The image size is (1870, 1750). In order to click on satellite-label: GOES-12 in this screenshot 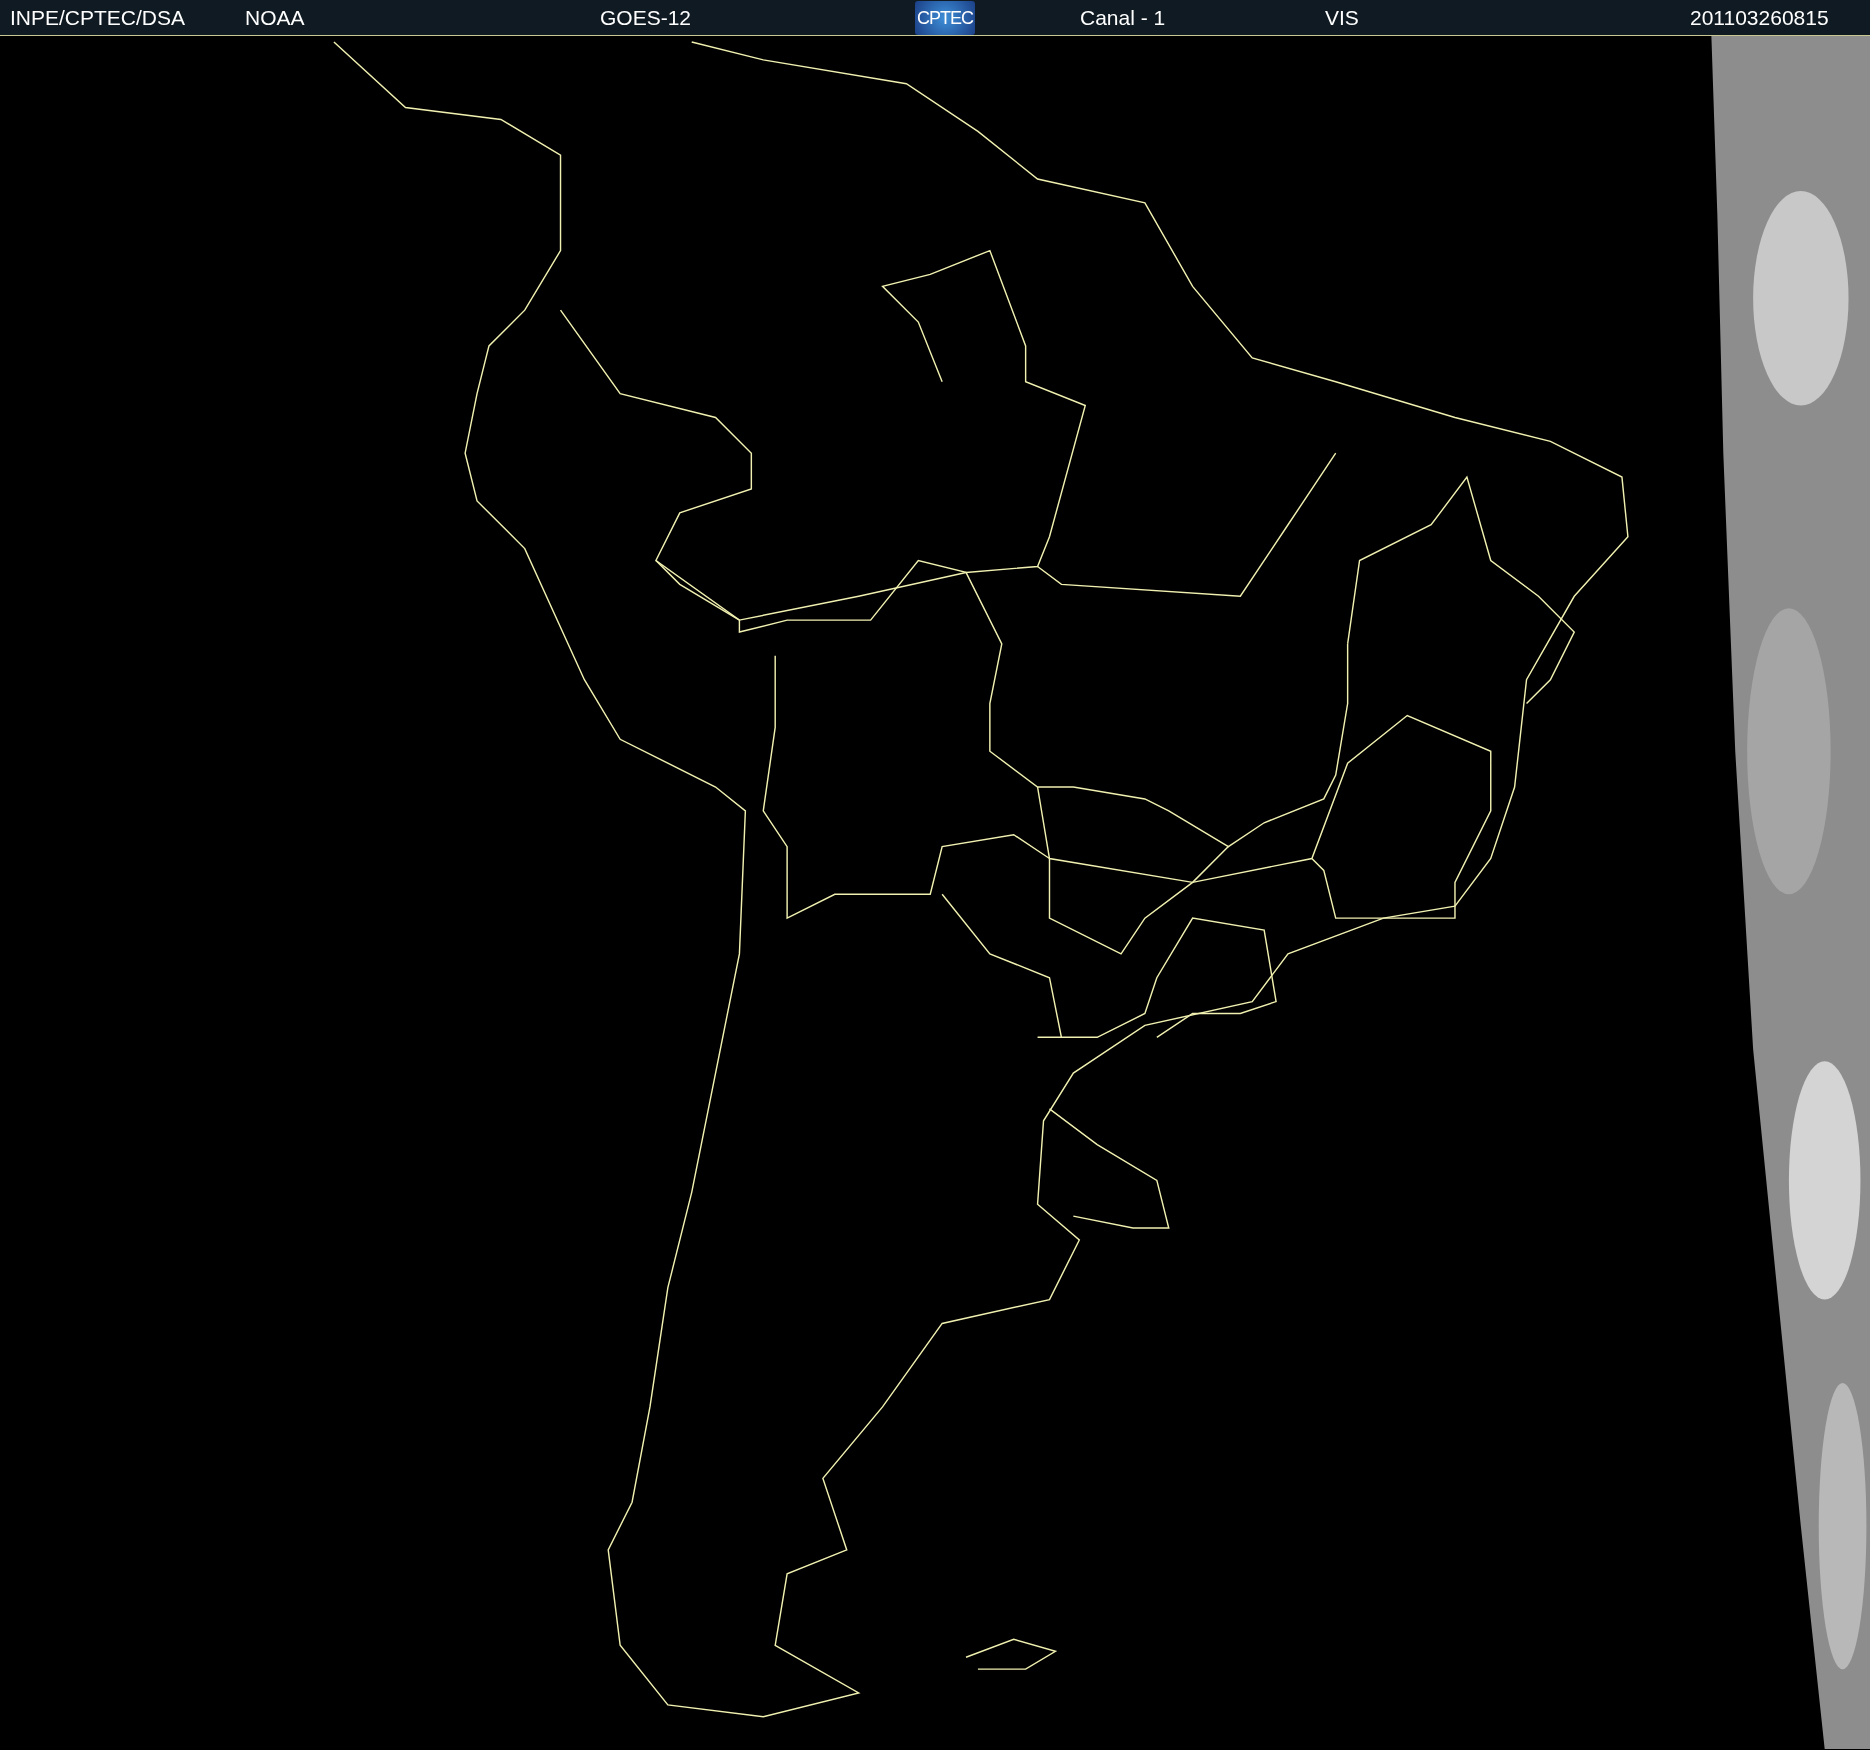, I will do `click(646, 17)`.